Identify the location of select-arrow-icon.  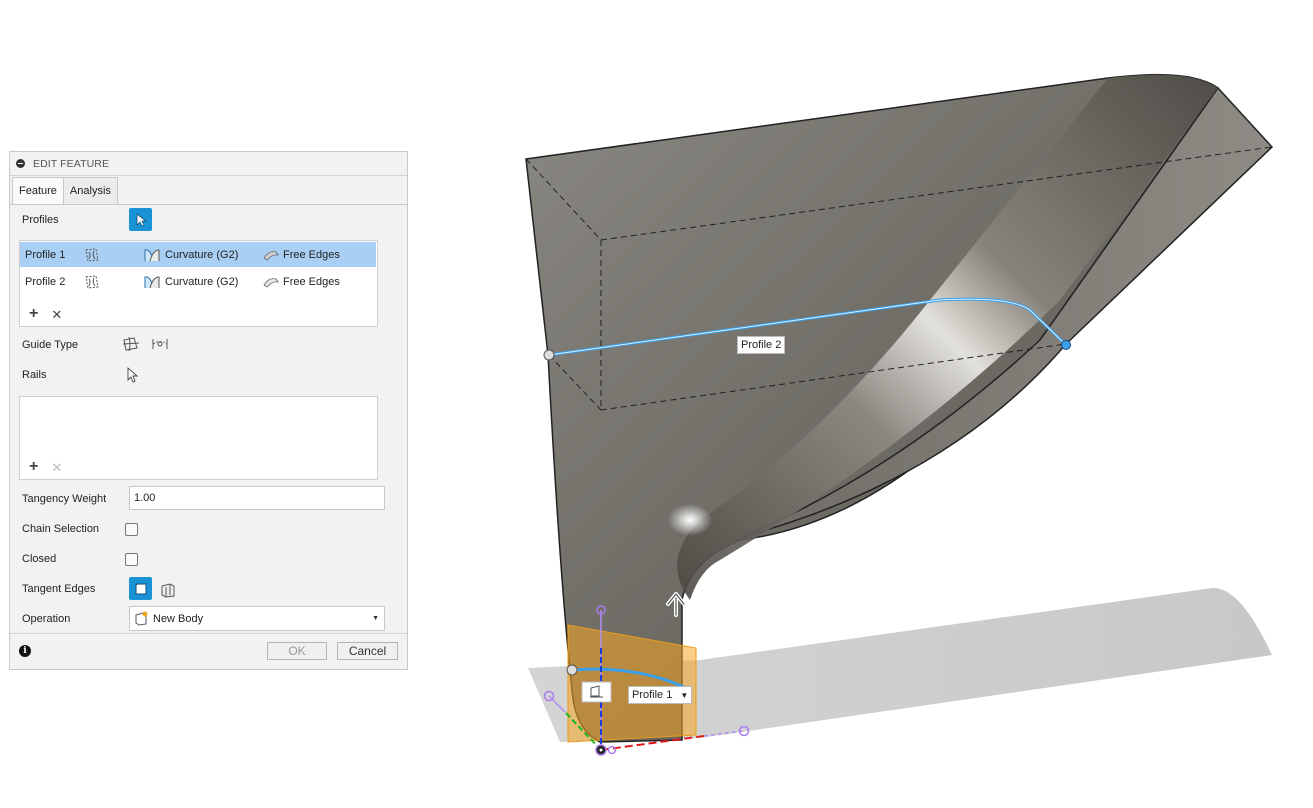
(141, 219).